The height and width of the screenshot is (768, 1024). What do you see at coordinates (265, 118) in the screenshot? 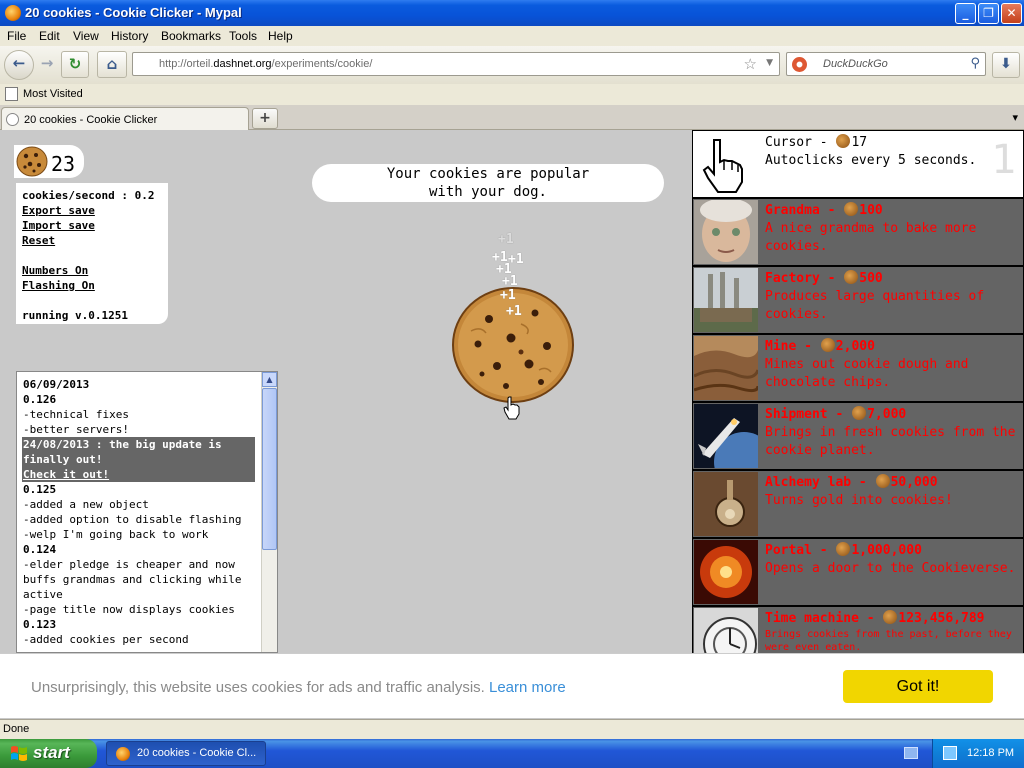
I see `new-tab-button: +` at bounding box center [265, 118].